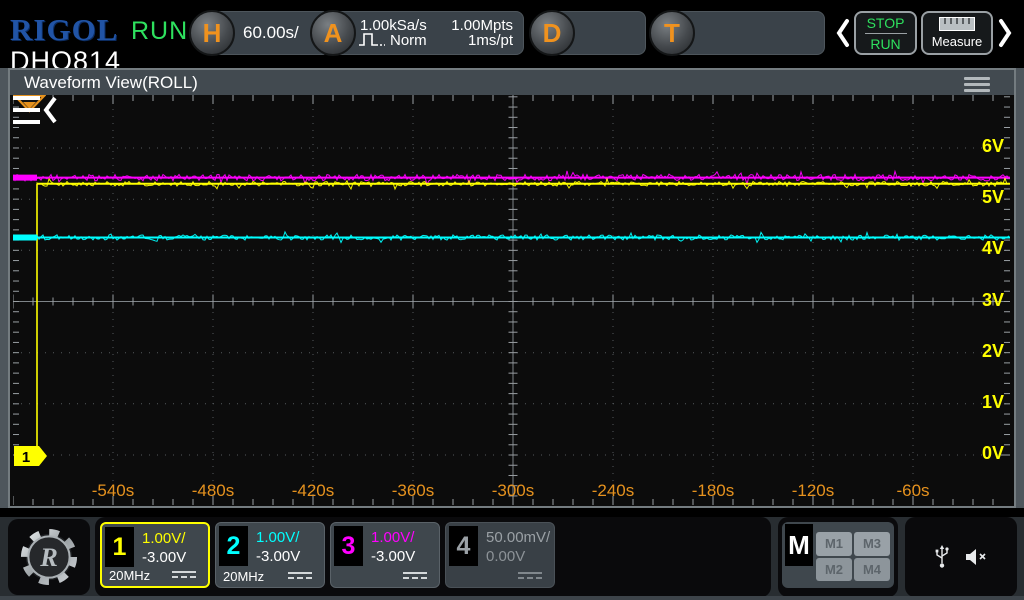 Image resolution: width=1024 pixels, height=600 pixels. I want to click on horizontal-key-letter: H, so click(212, 32).